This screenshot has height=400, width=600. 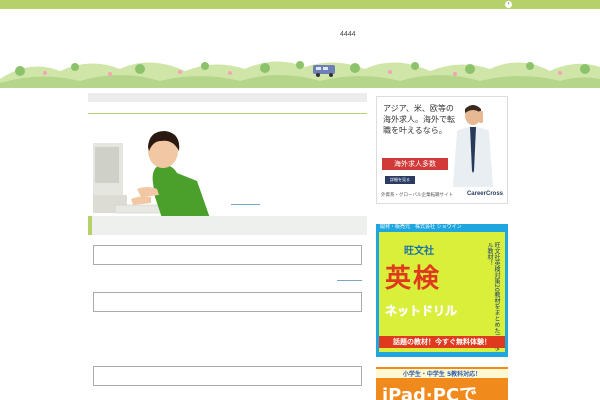 I want to click on ad-title: iPad·PCで, so click(x=430, y=392).